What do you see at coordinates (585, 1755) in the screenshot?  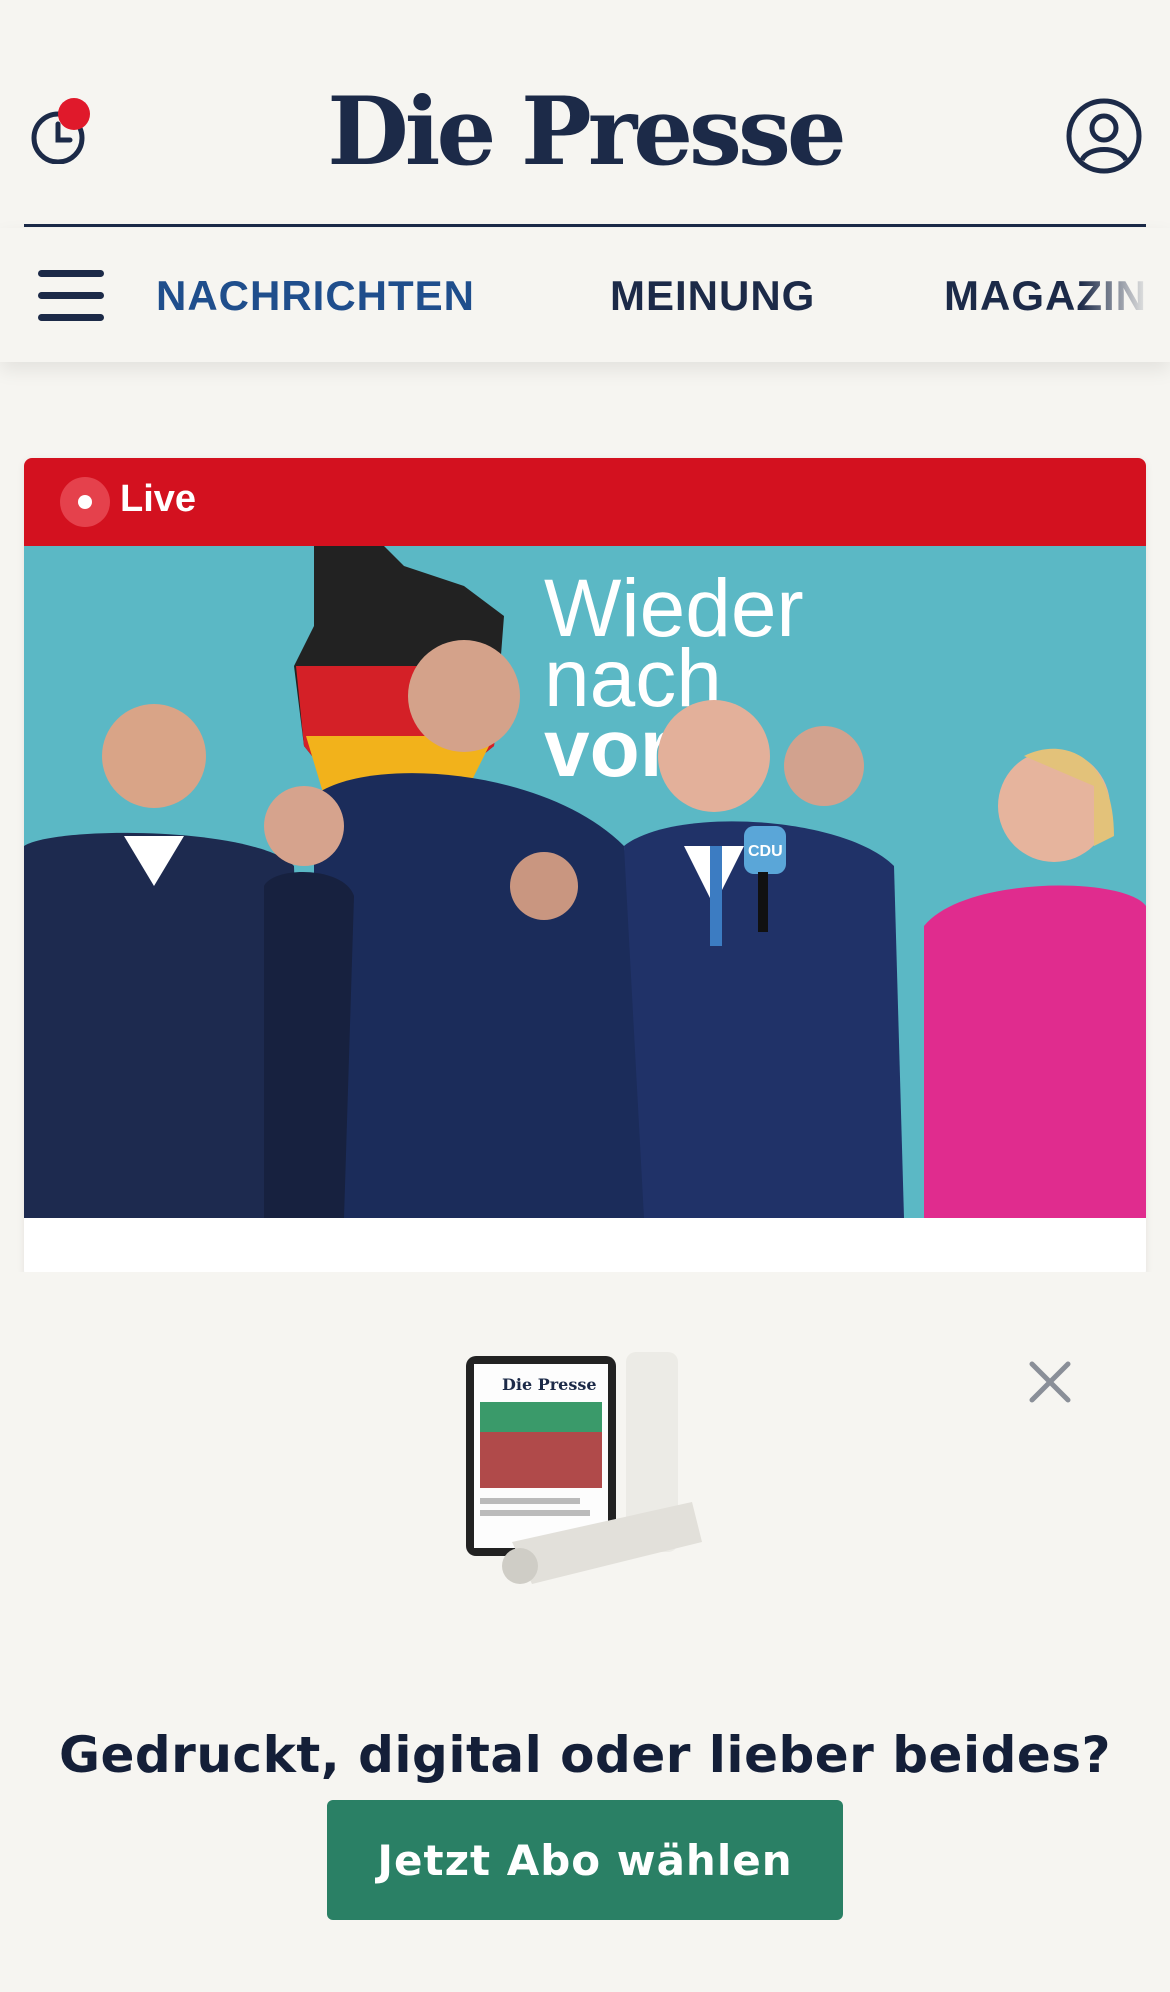 I see `promo-headline: Gedruckt, digital oder lieber beides?` at bounding box center [585, 1755].